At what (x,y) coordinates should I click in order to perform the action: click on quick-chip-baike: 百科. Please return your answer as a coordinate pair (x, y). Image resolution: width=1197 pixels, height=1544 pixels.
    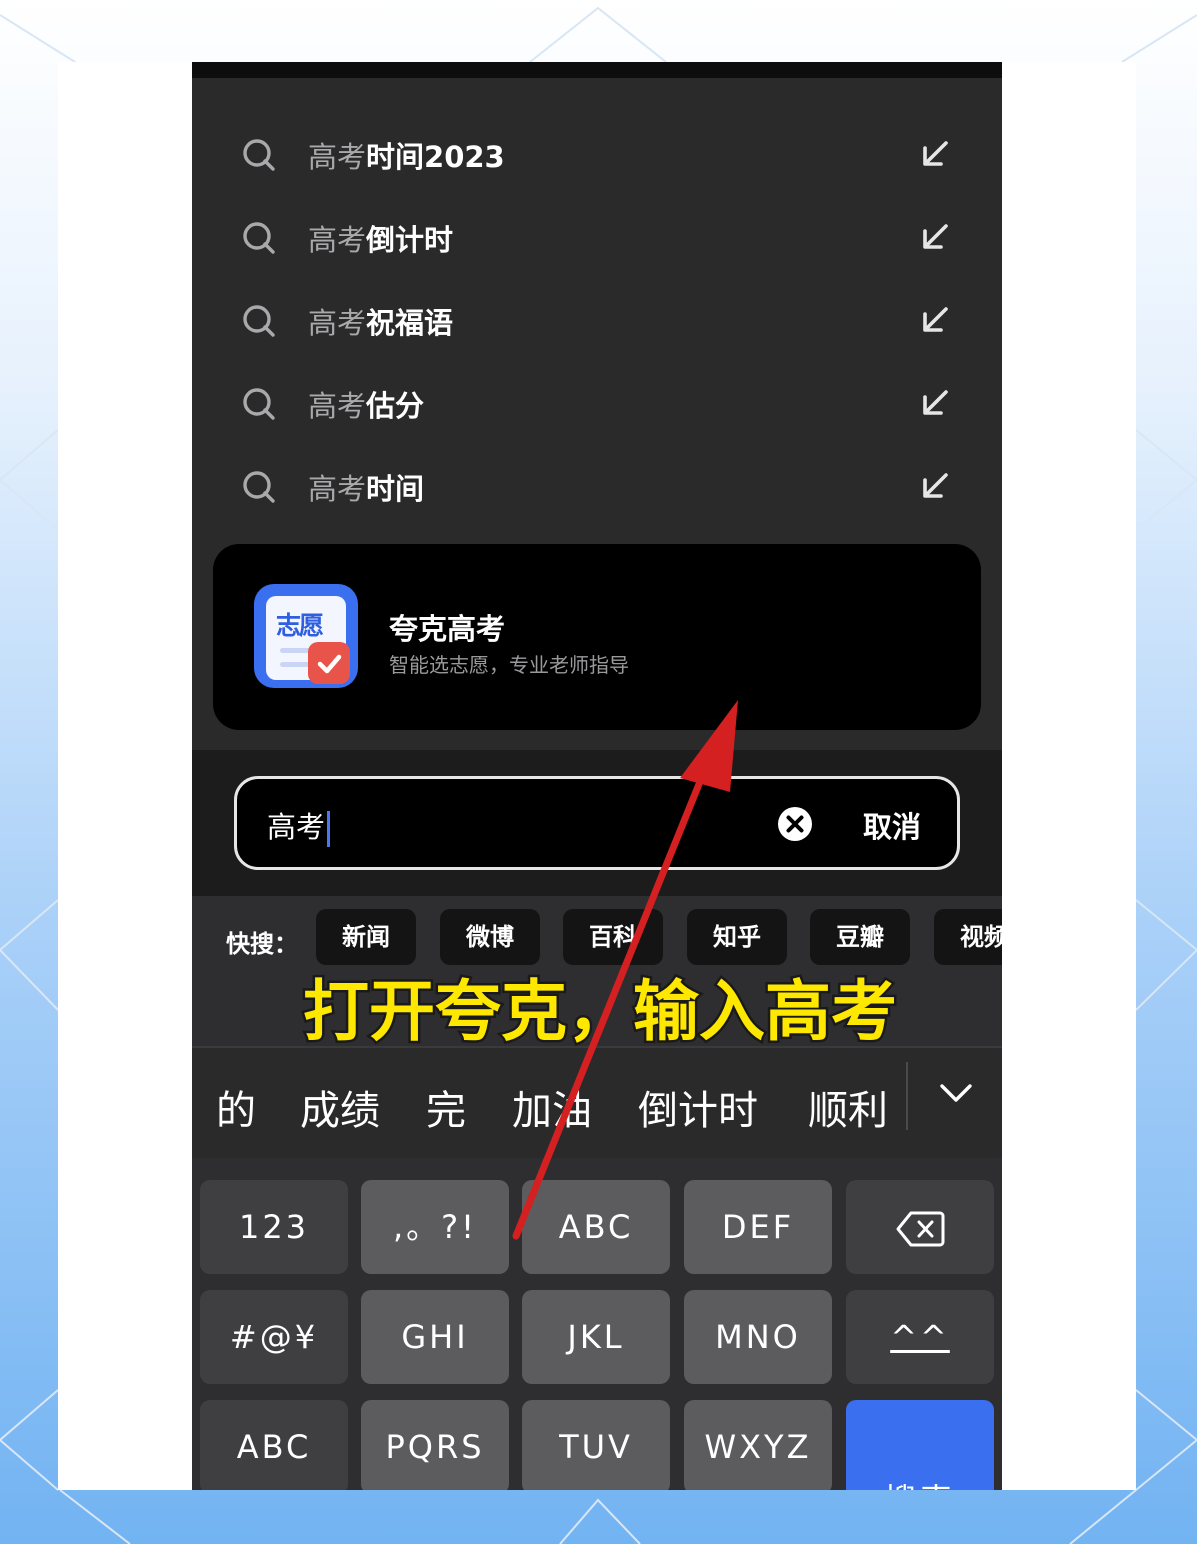
    Looking at the image, I should click on (613, 937).